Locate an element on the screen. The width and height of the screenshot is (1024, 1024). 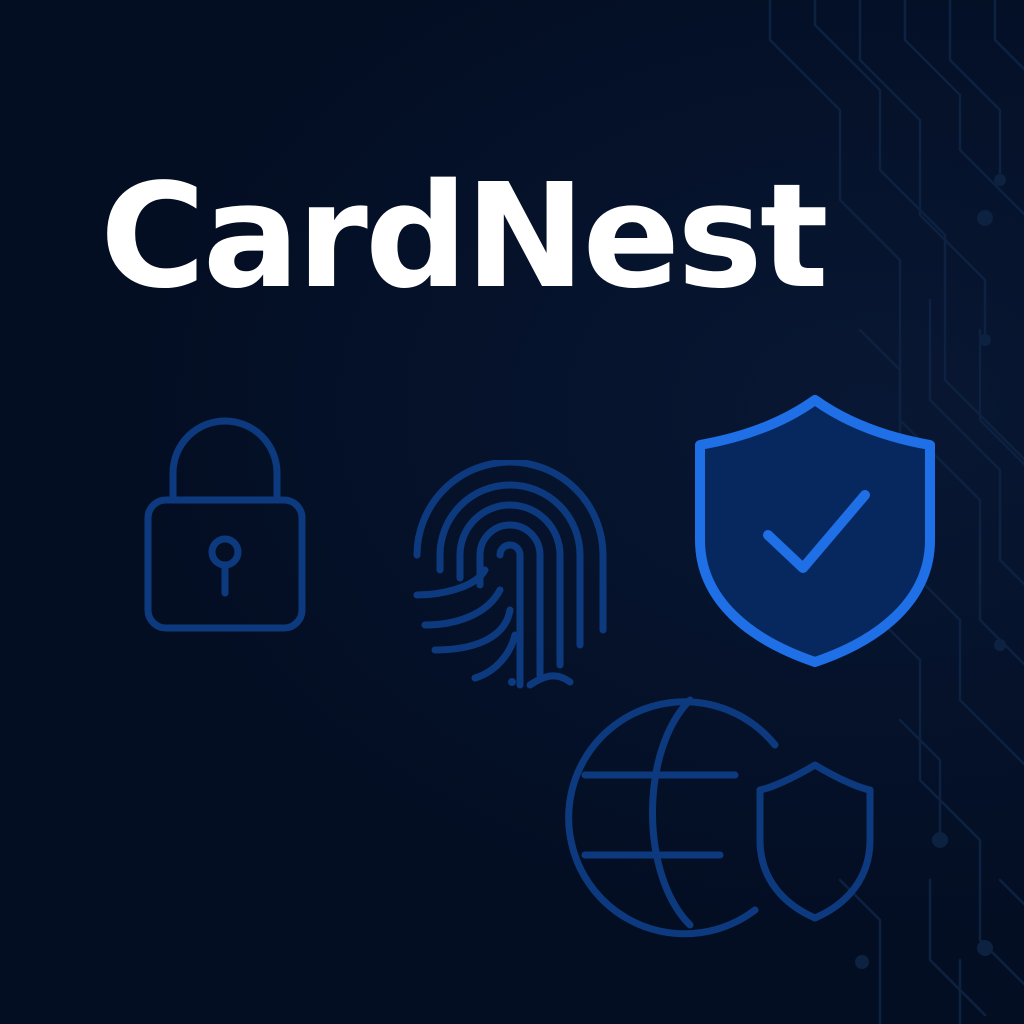
fingerprint-icon is located at coordinates (510, 575).